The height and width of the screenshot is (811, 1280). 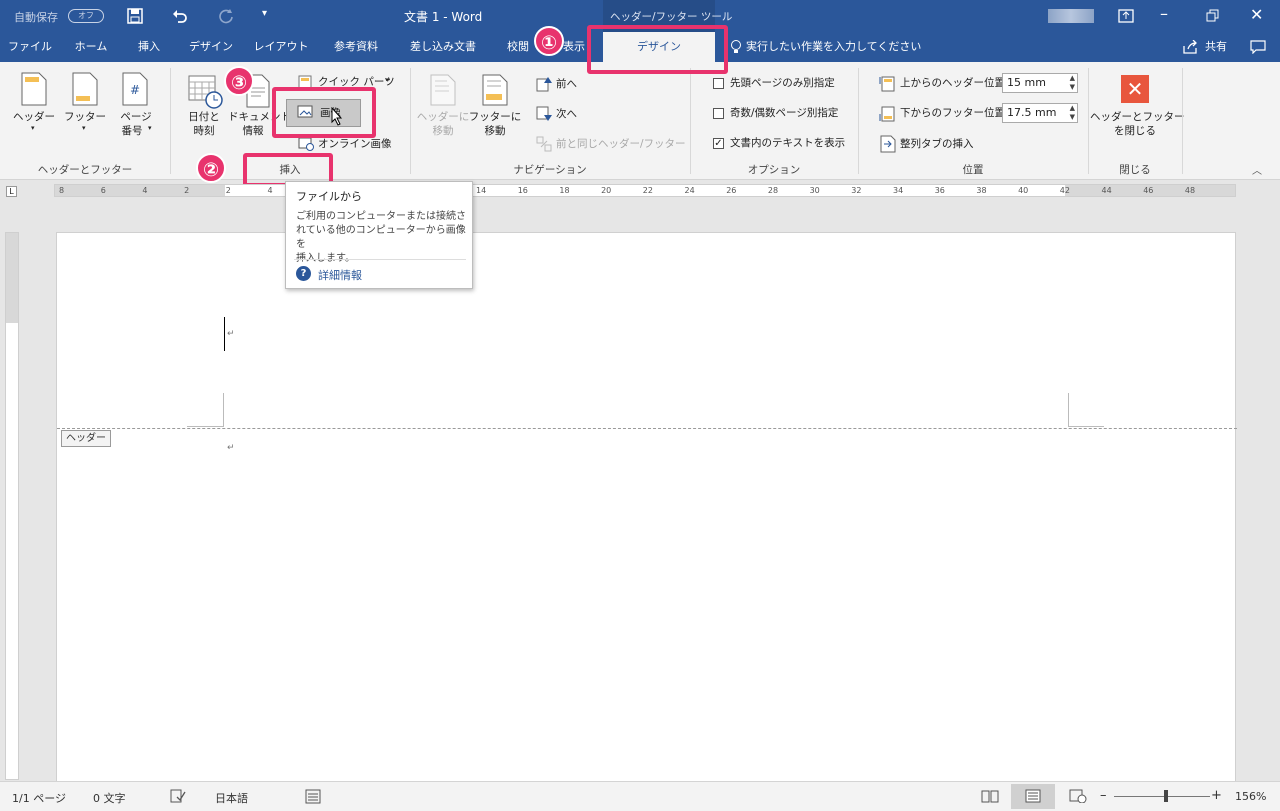 What do you see at coordinates (1257, 169) in the screenshot?
I see `collapse-ribbon-icon: ︿` at bounding box center [1257, 169].